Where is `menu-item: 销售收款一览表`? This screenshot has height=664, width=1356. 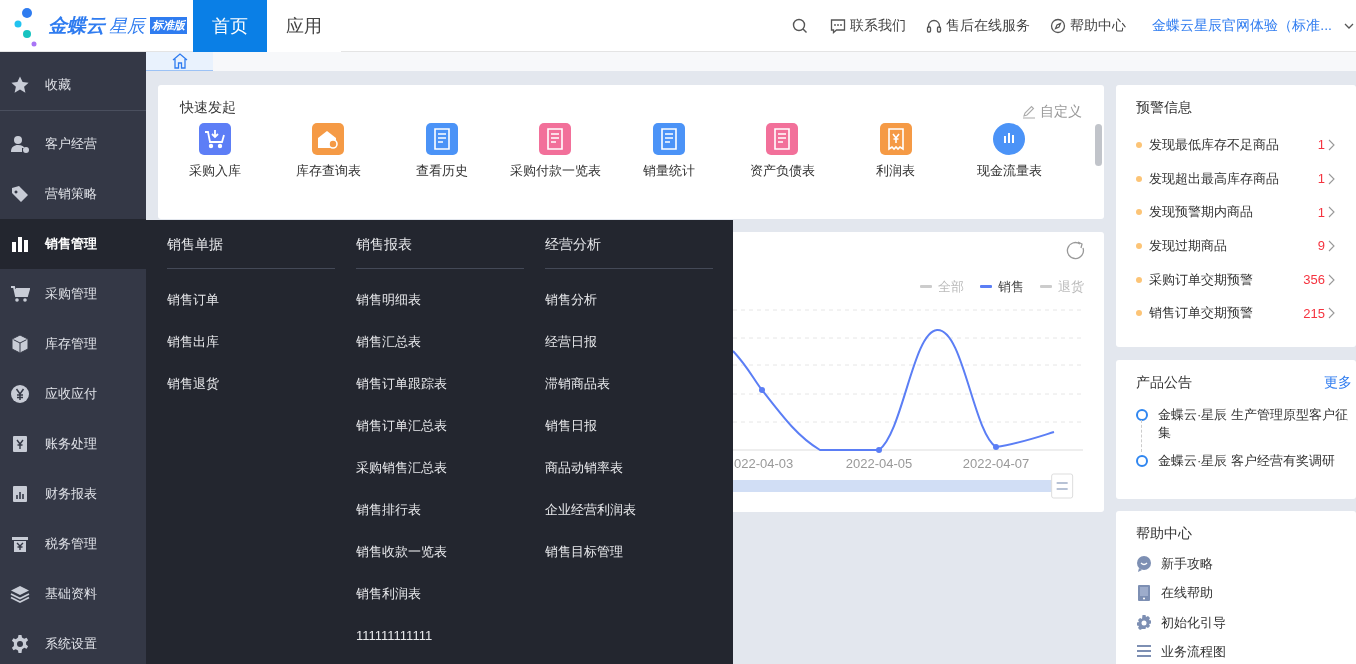
menu-item: 销售收款一览表 is located at coordinates (440, 552).